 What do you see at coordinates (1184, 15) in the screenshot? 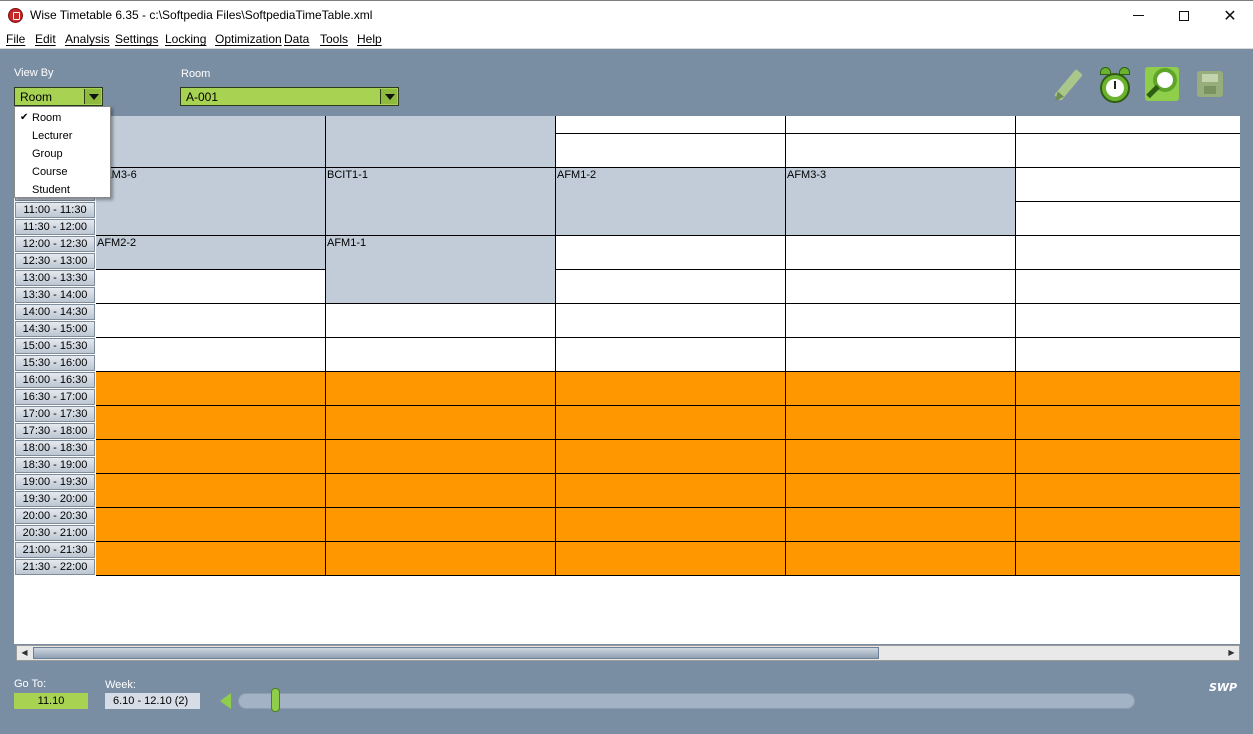
I see `maximize-button` at bounding box center [1184, 15].